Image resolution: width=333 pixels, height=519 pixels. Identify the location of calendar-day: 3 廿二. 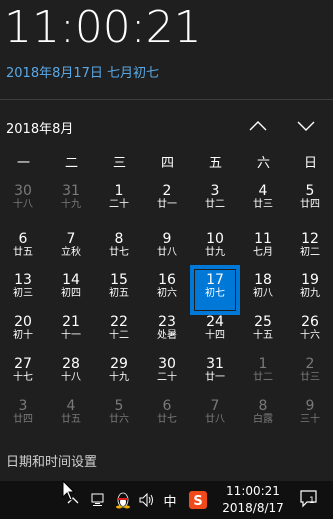
(215, 201).